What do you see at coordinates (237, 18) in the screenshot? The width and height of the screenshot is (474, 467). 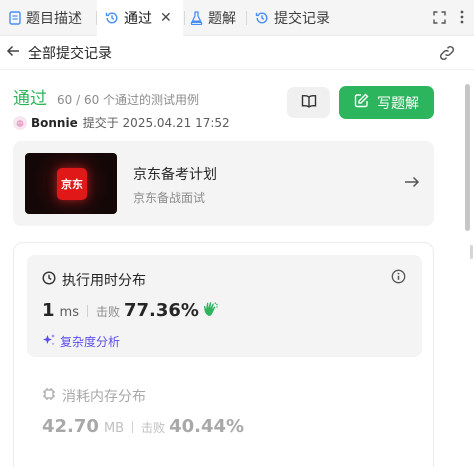 I see `tab-bar: 题目描述 通过 ✕ 题解 提交记录` at bounding box center [237, 18].